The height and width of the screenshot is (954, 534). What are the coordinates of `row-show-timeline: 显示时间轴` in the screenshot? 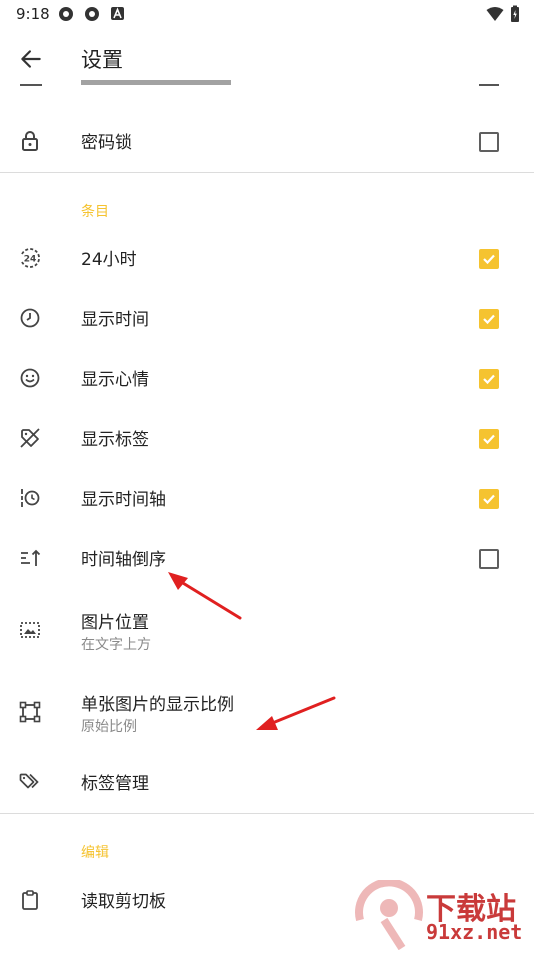 It's located at (267, 498).